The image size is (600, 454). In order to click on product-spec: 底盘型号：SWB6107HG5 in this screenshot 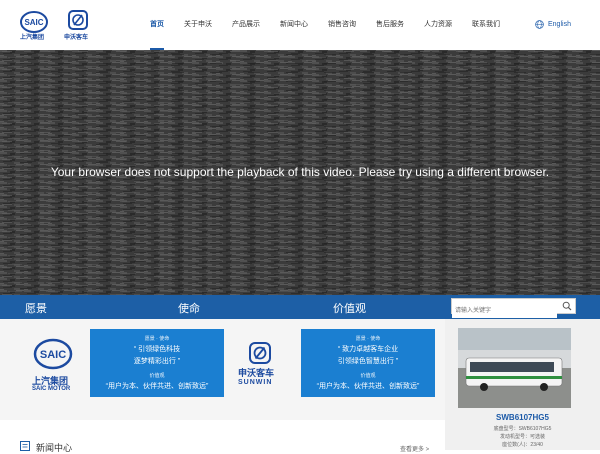, I will do `click(522, 429)`.